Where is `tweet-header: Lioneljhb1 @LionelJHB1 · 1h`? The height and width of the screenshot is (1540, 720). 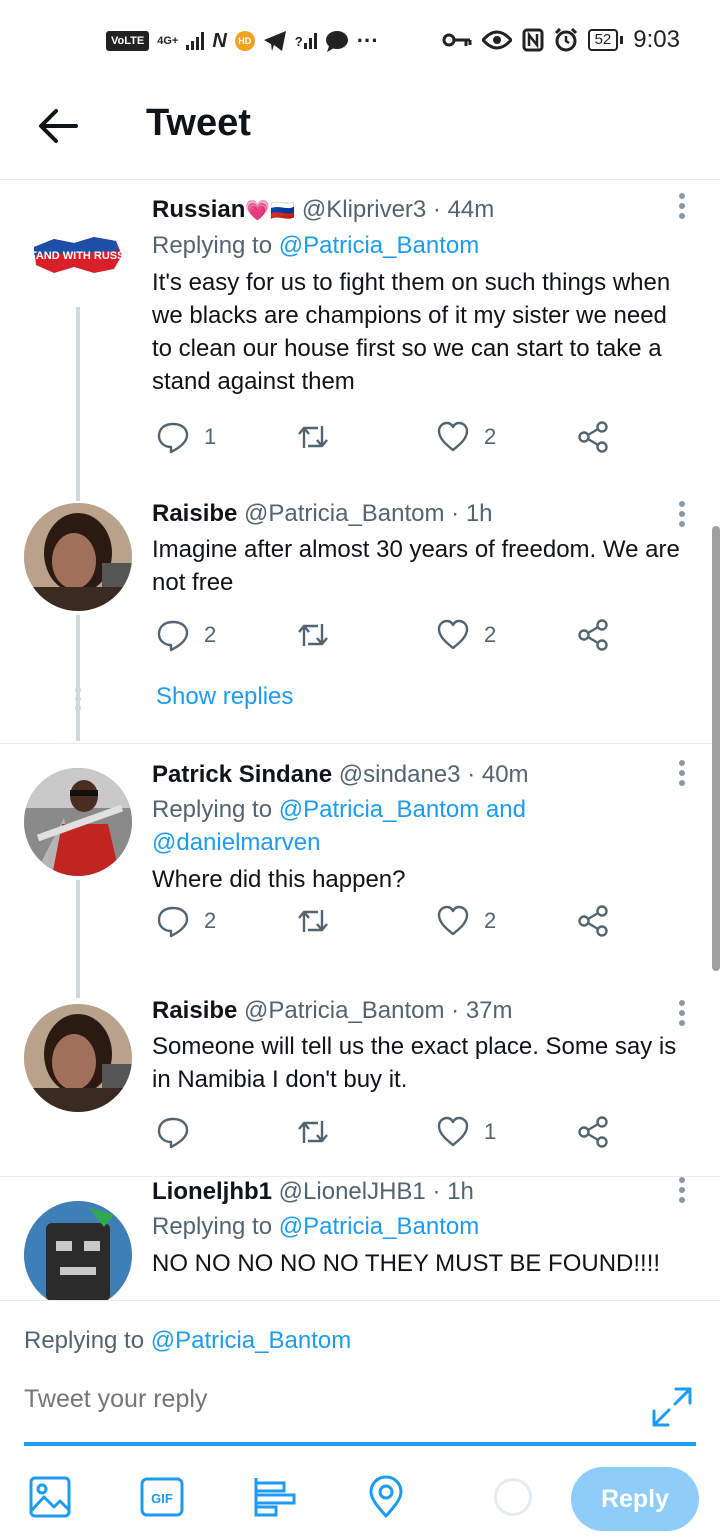 tweet-header: Lioneljhb1 @LionelJHB1 · 1h is located at coordinates (421, 1192).